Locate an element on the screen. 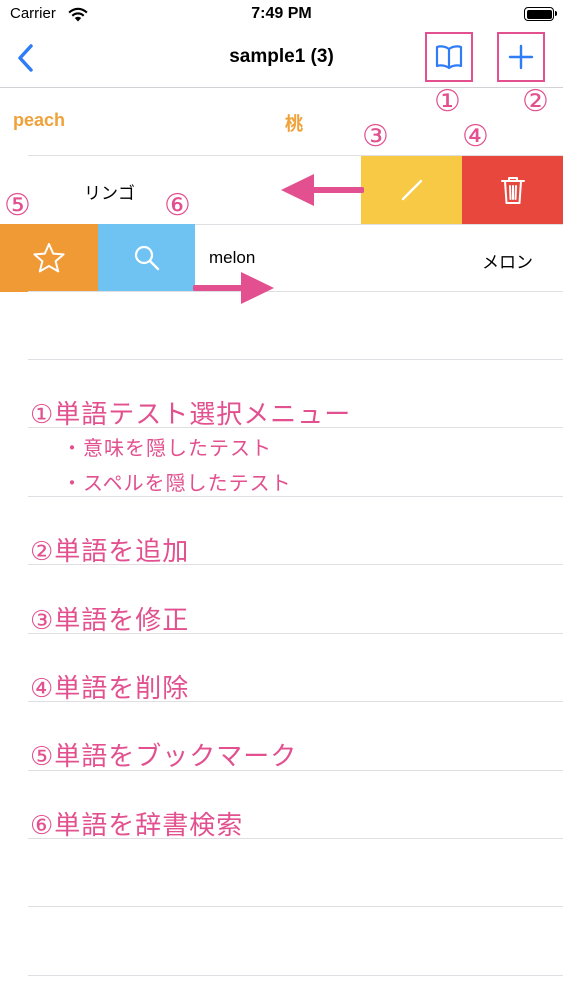 The image size is (563, 1000). page-title: sample1 (3) is located at coordinates (281, 56).